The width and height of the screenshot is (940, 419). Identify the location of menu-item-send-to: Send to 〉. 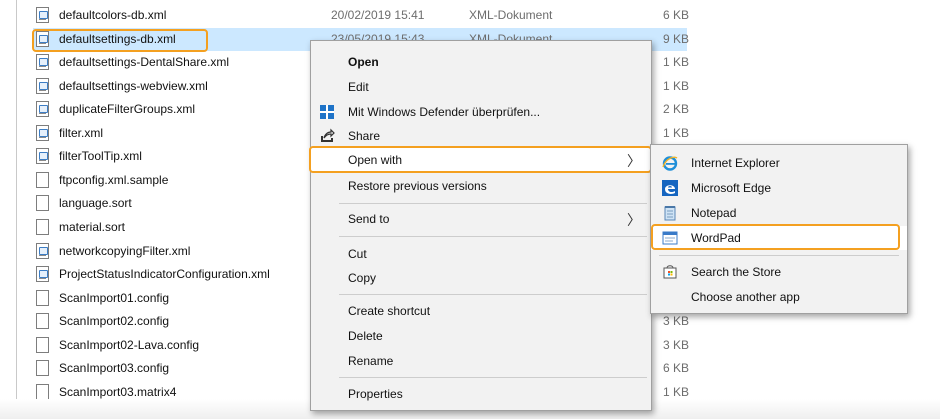
(481, 219).